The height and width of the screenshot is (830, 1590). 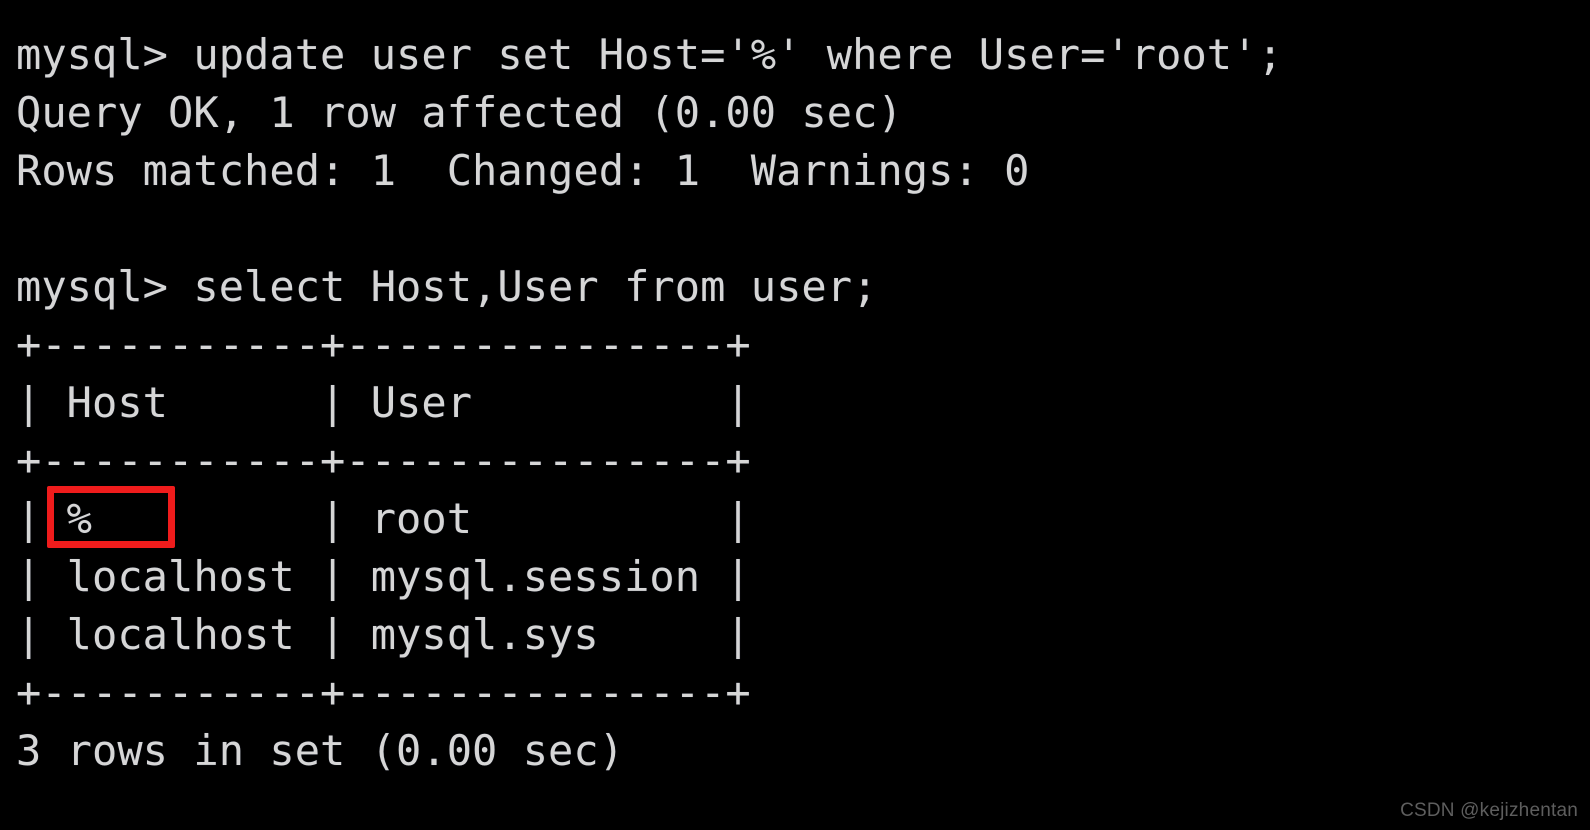 I want to click on result-table-row: | localhost | mysql.session |, so click(x=383, y=576).